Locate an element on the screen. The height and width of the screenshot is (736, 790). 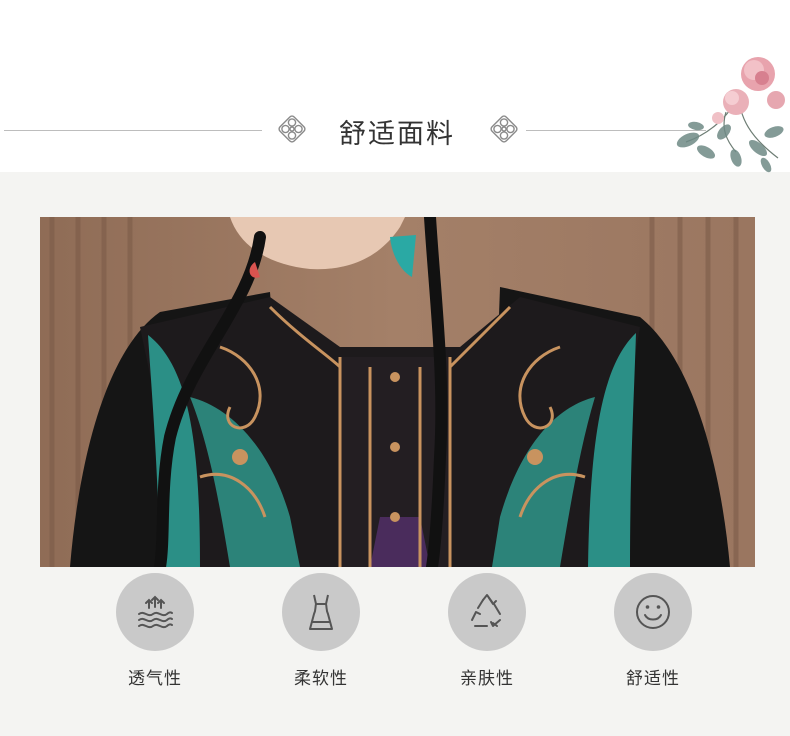
recycle-icon is located at coordinates (486, 610).